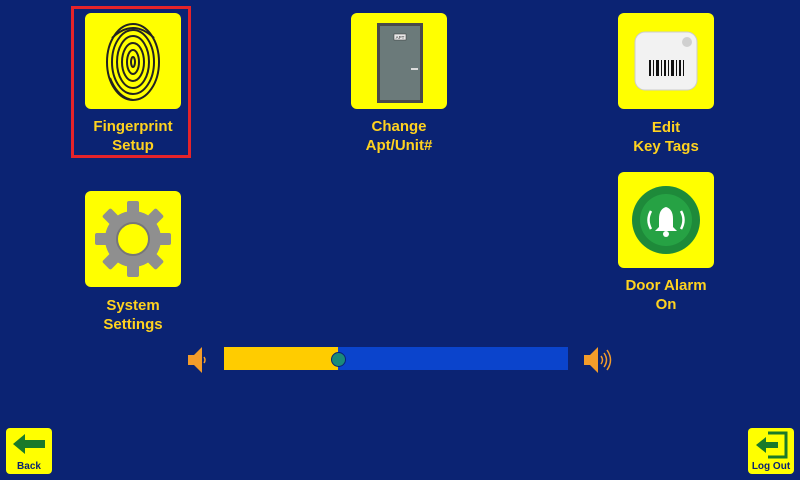 This screenshot has height=480, width=800. I want to click on door-alarm-button, so click(666, 220).